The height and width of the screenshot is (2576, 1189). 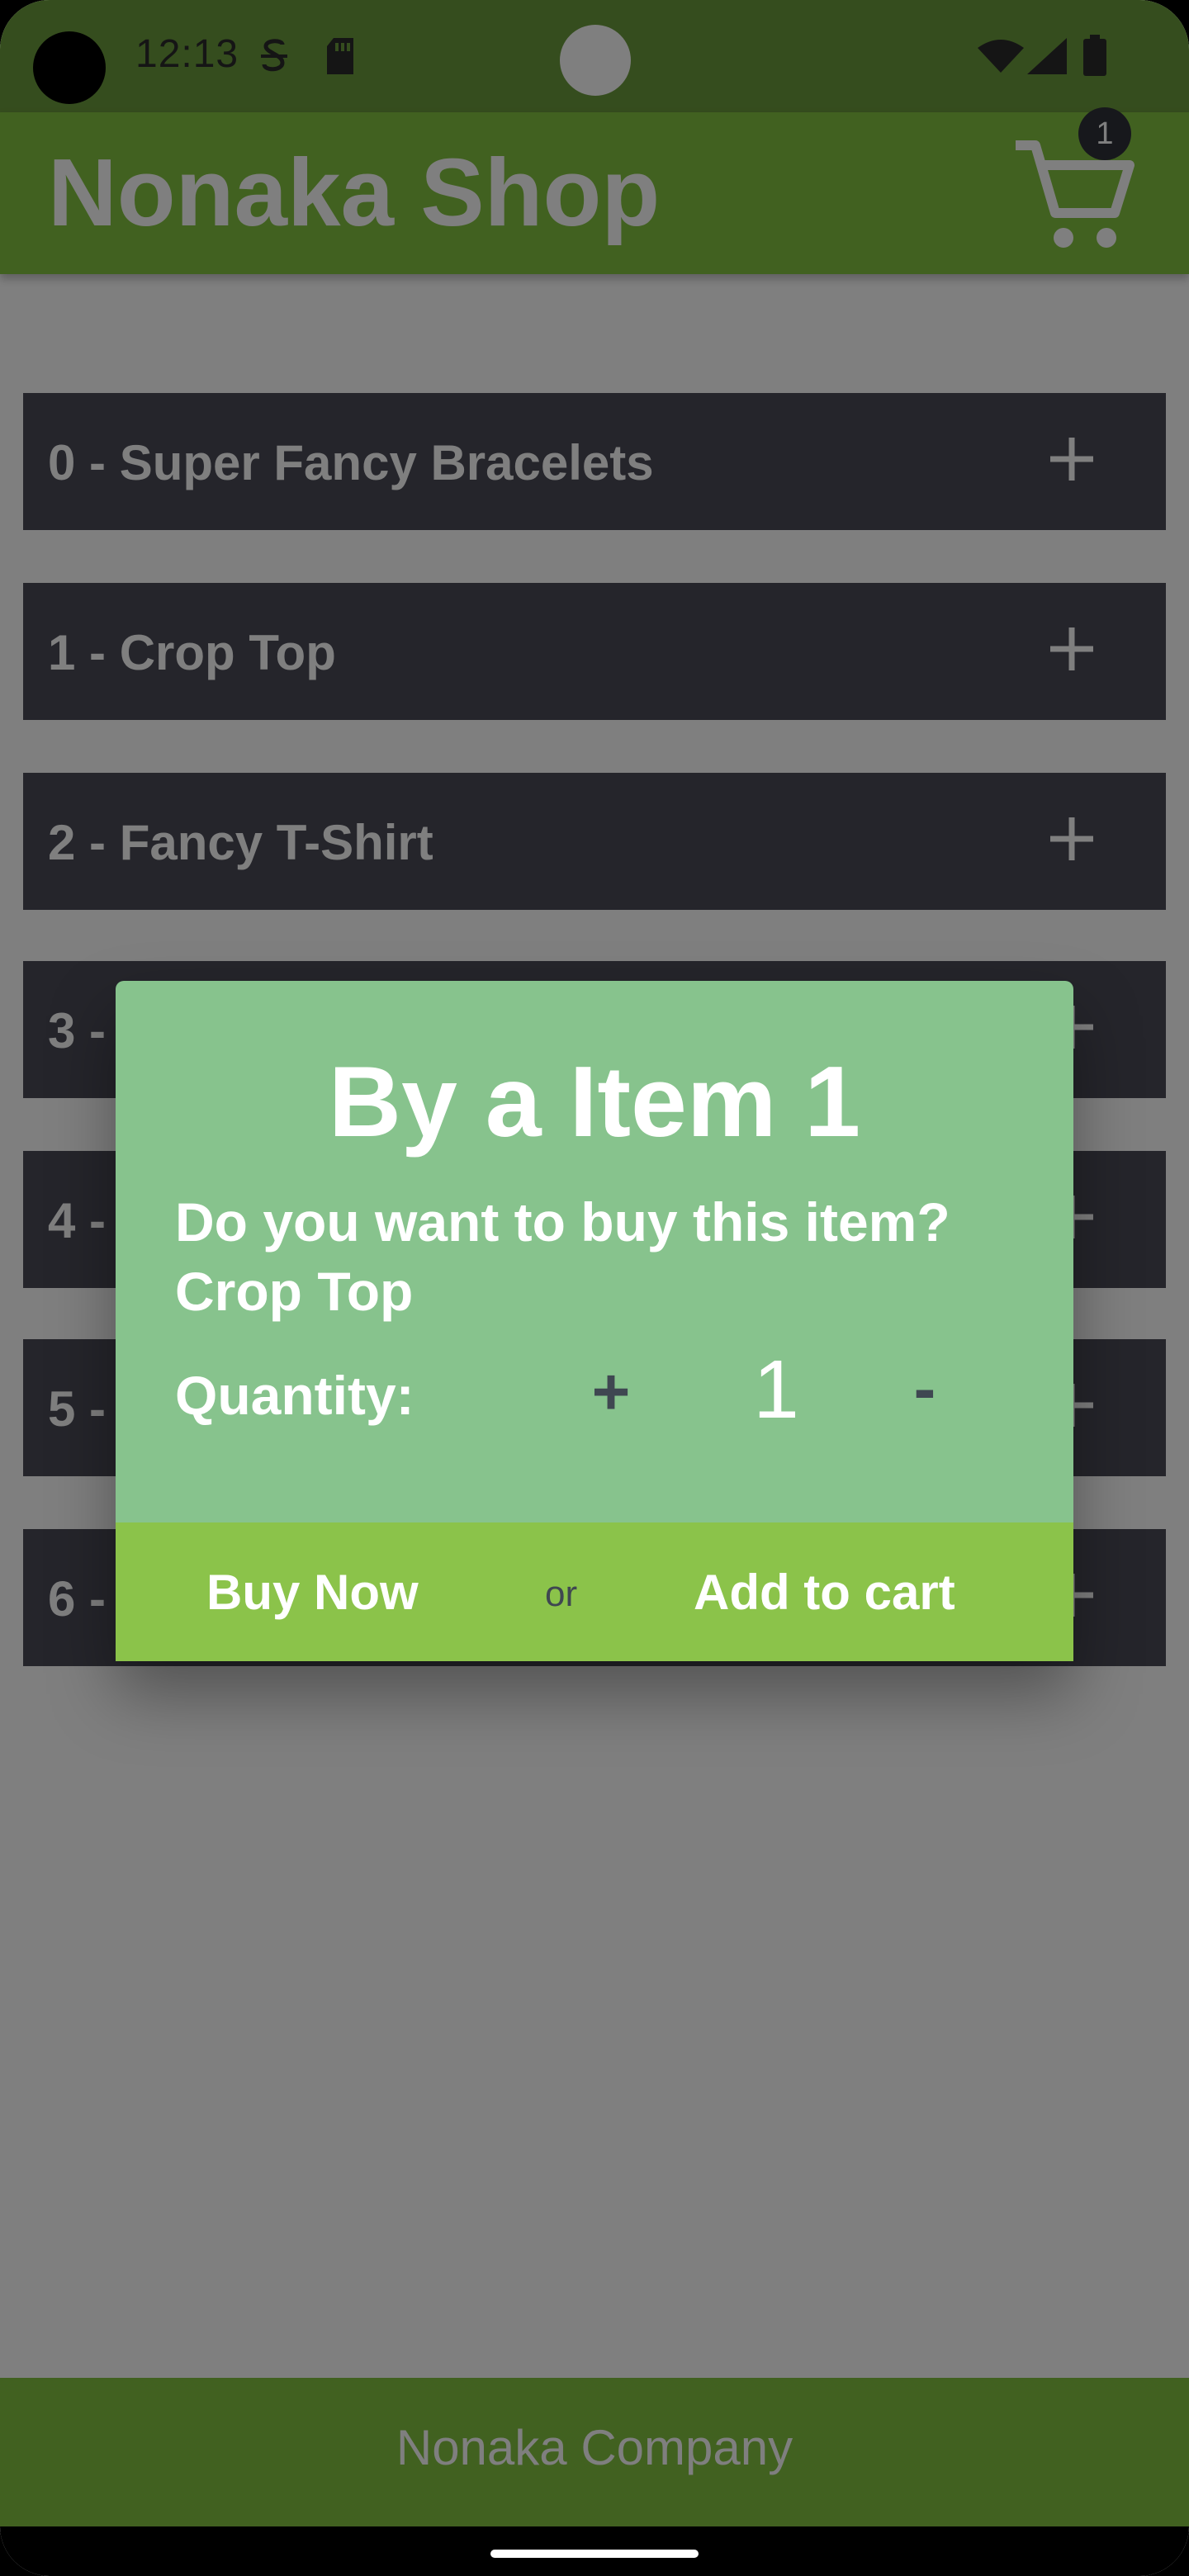 What do you see at coordinates (776, 1389) in the screenshot?
I see `quantity-value: 1` at bounding box center [776, 1389].